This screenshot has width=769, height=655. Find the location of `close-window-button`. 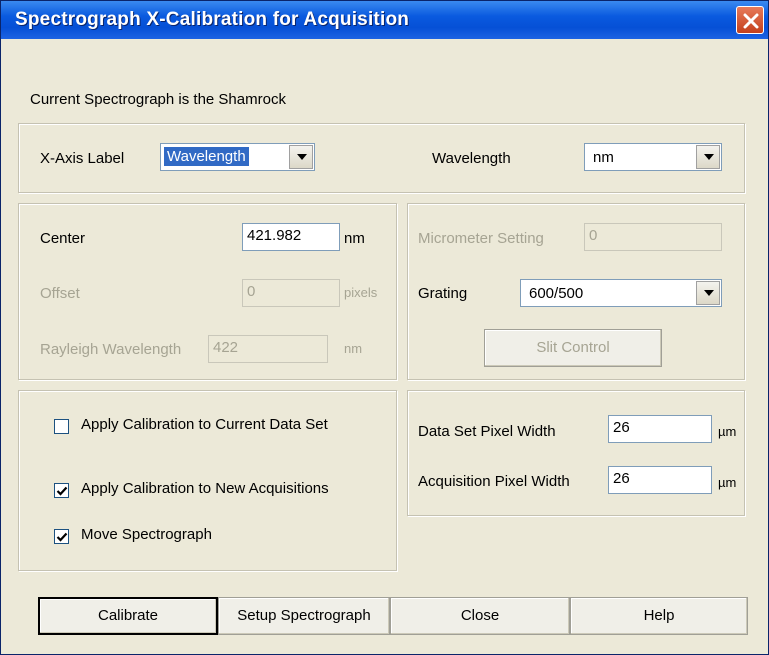

close-window-button is located at coordinates (750, 20).